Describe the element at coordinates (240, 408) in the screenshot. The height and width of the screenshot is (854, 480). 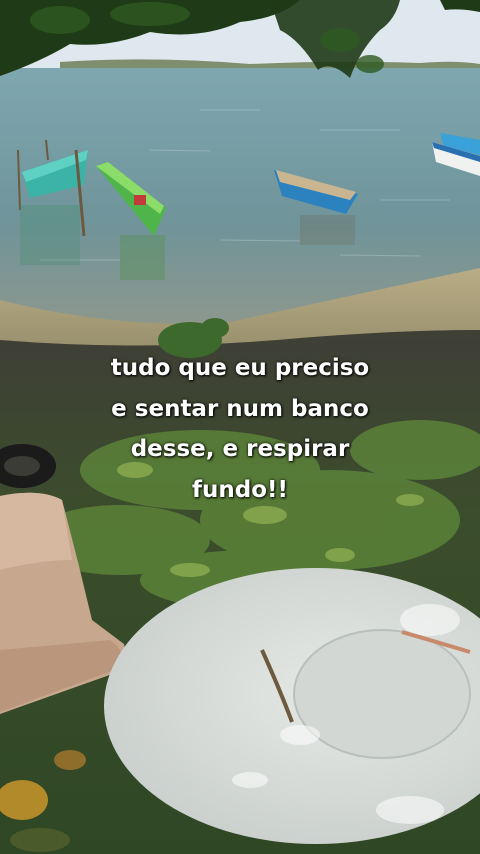
I see `caption-line-2: e sentar num banco` at that location.